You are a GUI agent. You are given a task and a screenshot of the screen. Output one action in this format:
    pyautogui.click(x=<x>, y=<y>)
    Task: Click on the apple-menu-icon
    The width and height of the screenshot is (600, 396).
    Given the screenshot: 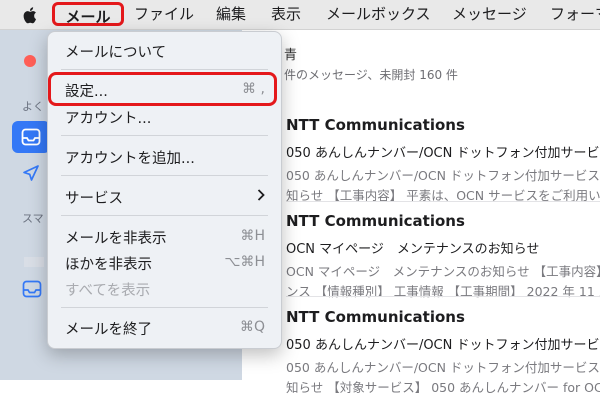 What is the action you would take?
    pyautogui.click(x=31, y=15)
    